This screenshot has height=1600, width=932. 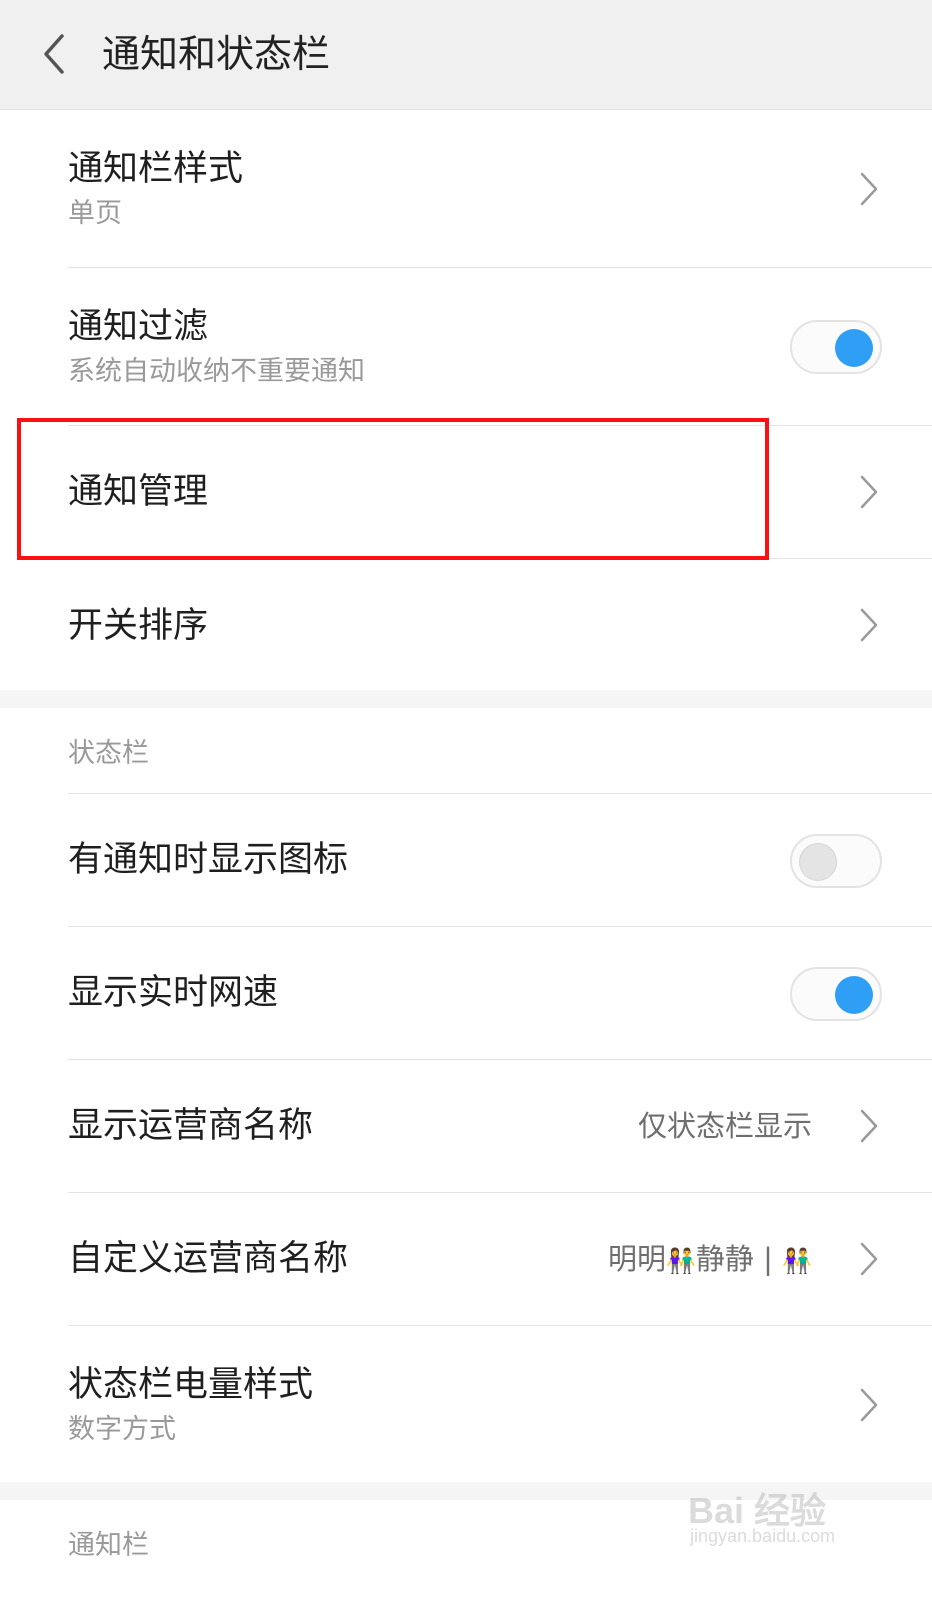 I want to click on row-title: 开关排序, so click(x=138, y=626).